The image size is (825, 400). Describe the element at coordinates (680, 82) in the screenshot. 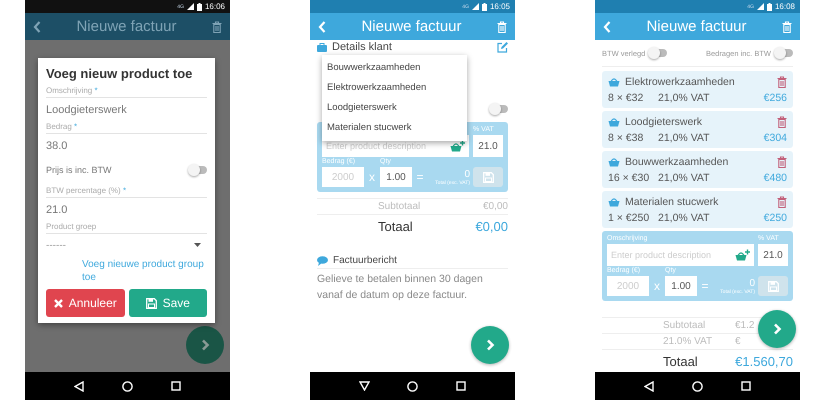

I see `product-name: Elektrowerkzaamheden` at that location.